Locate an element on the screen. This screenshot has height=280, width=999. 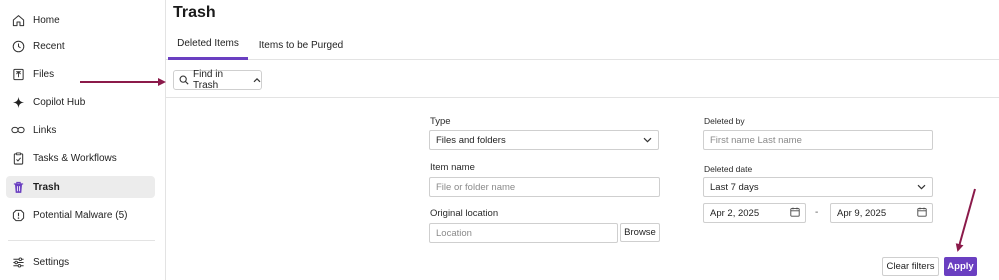
sidebar-item-settings: Settings is located at coordinates (80, 262).